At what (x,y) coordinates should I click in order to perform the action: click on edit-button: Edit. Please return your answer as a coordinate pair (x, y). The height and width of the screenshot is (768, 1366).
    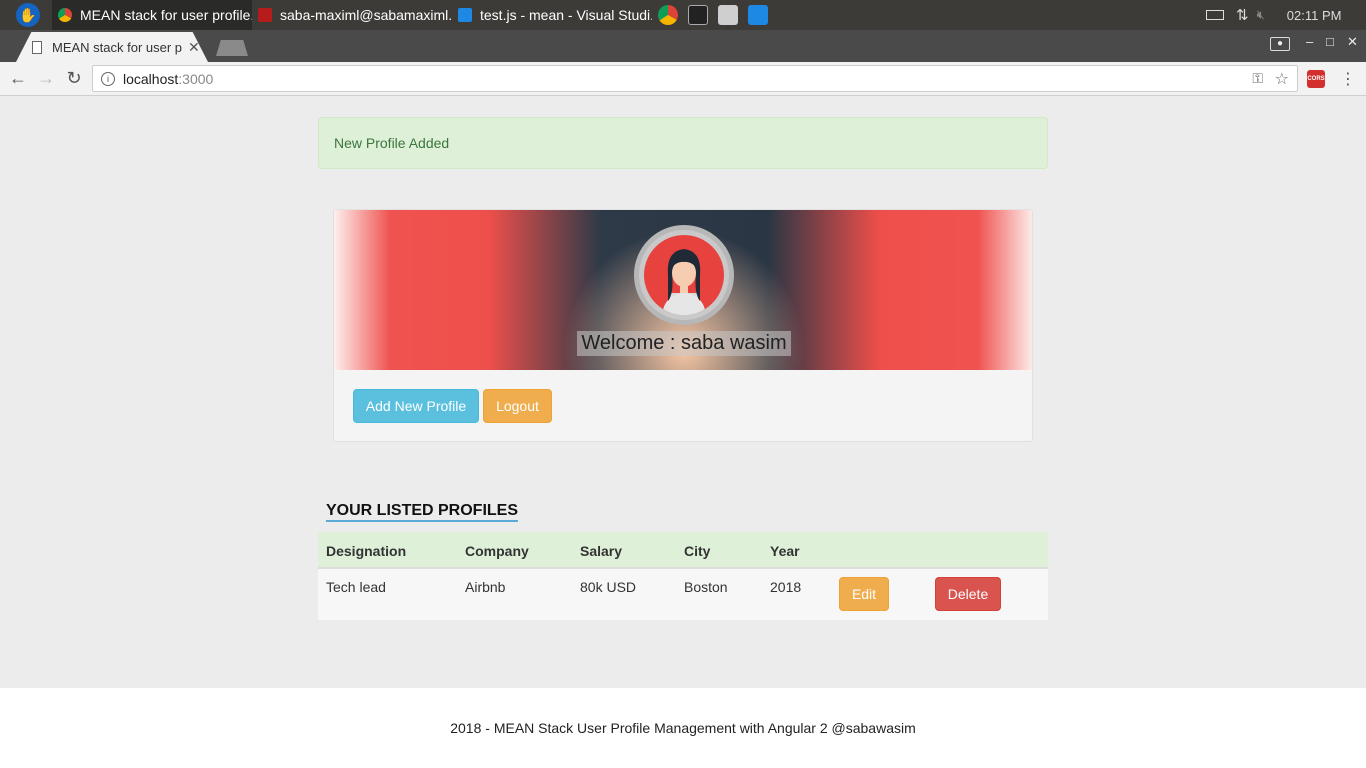
    Looking at the image, I should click on (864, 594).